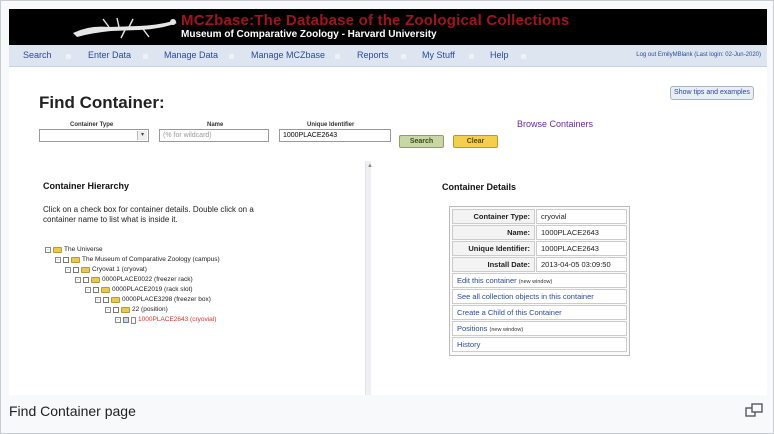  I want to click on tree-node: - 1000PLACE2643 (cryovial), so click(165, 320).